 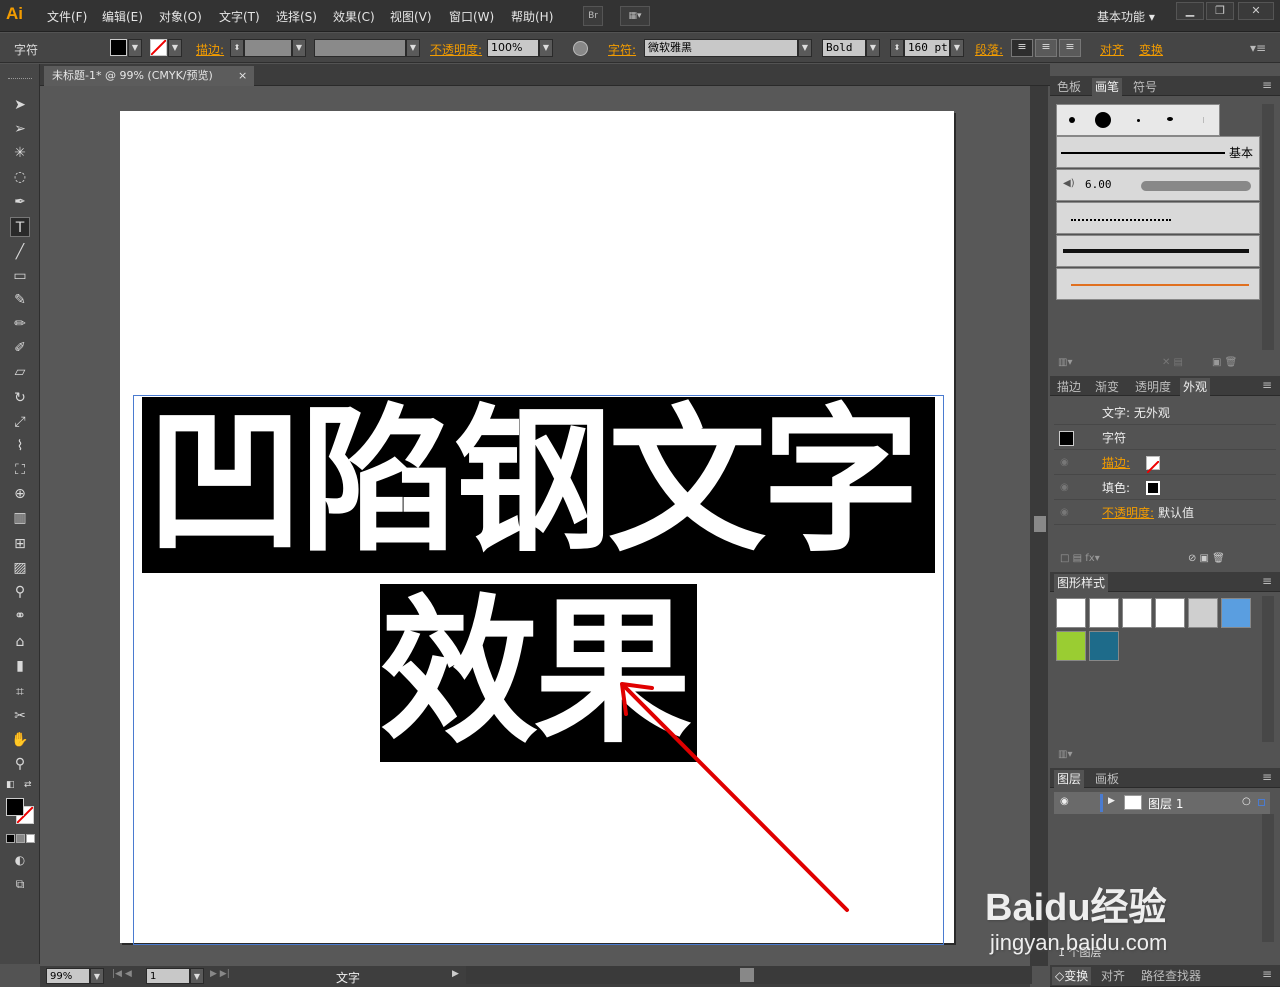 What do you see at coordinates (532, 16) in the screenshot?
I see `menu-help: 帮助(H)` at bounding box center [532, 16].